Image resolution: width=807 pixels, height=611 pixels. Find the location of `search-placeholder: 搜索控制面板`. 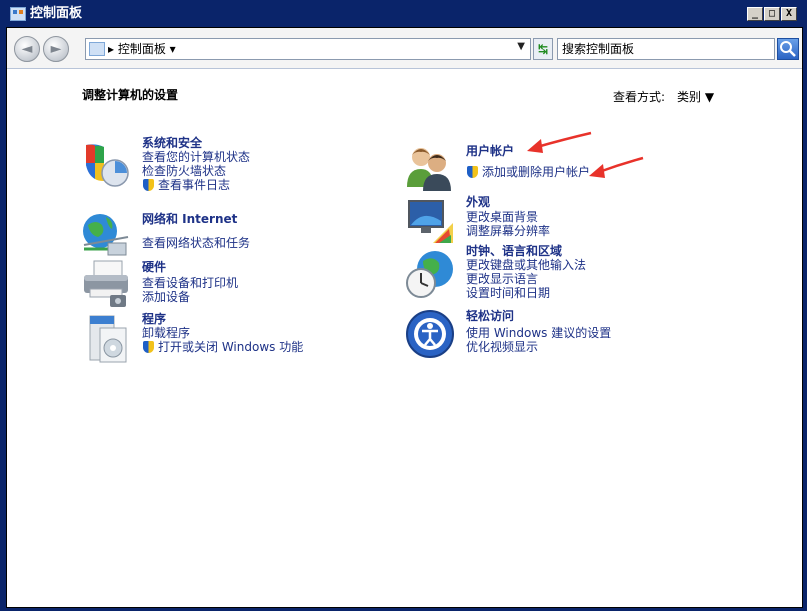

search-placeholder: 搜索控制面板 is located at coordinates (598, 49).